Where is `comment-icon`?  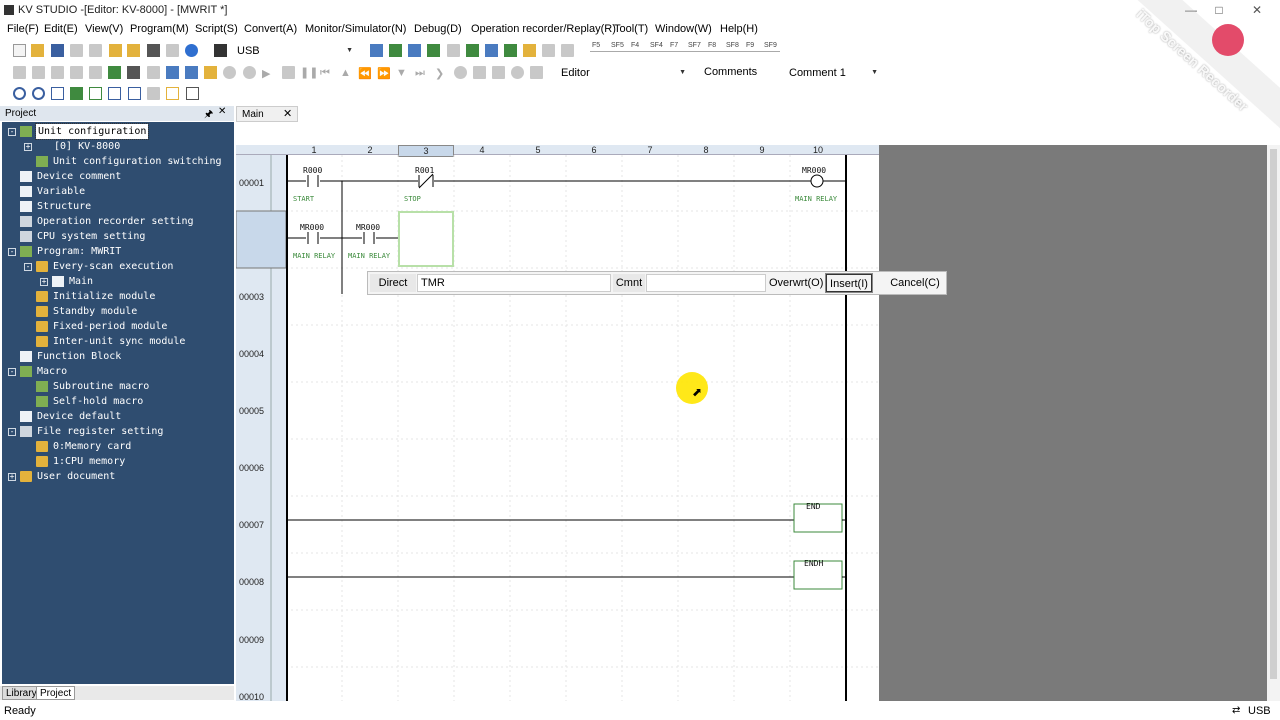
comment-icon is located at coordinates (529, 50).